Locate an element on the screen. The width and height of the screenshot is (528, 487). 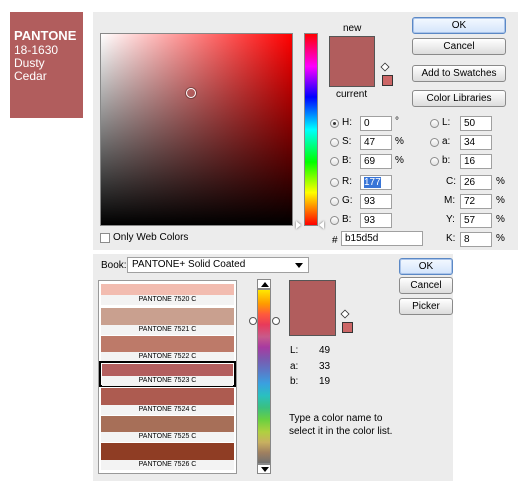
k-label: K: is located at coordinates (451, 238).